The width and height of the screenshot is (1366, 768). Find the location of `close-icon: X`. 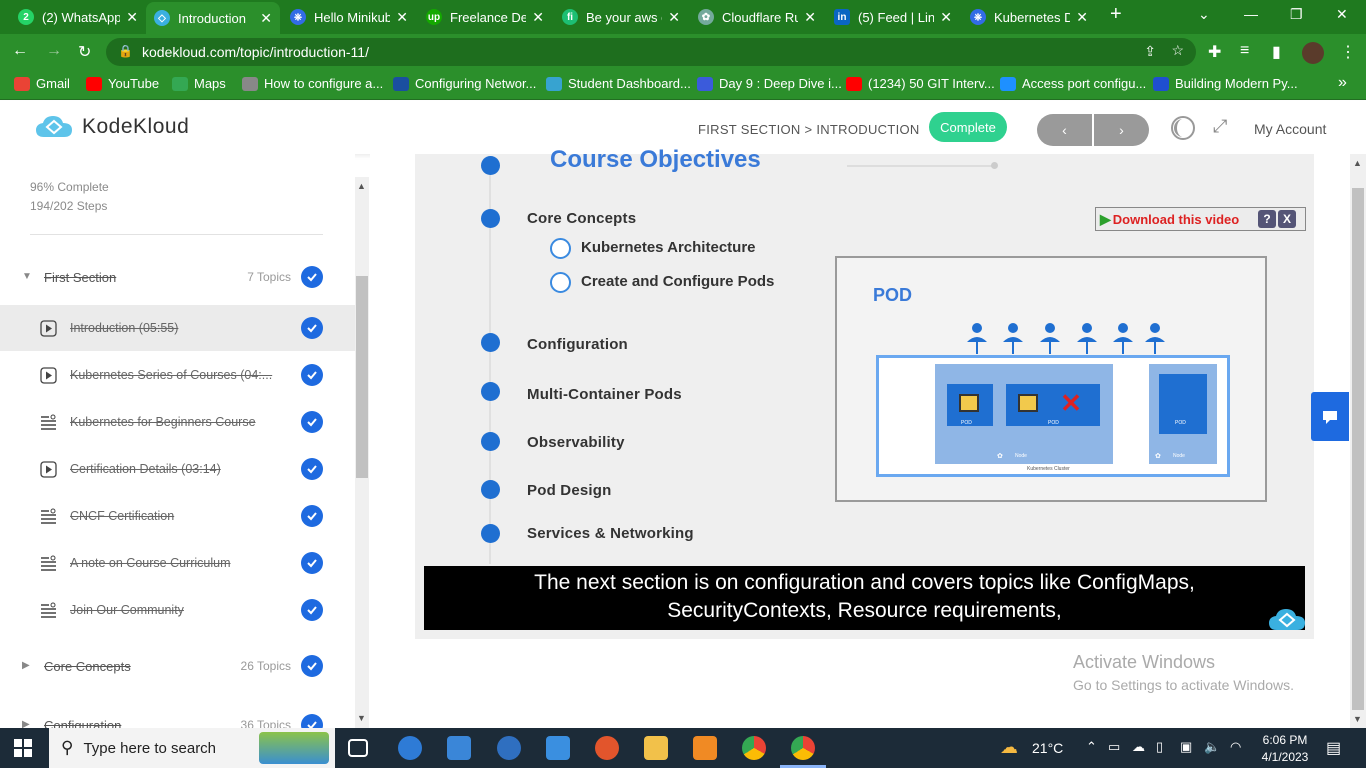

close-icon: X is located at coordinates (1287, 219).